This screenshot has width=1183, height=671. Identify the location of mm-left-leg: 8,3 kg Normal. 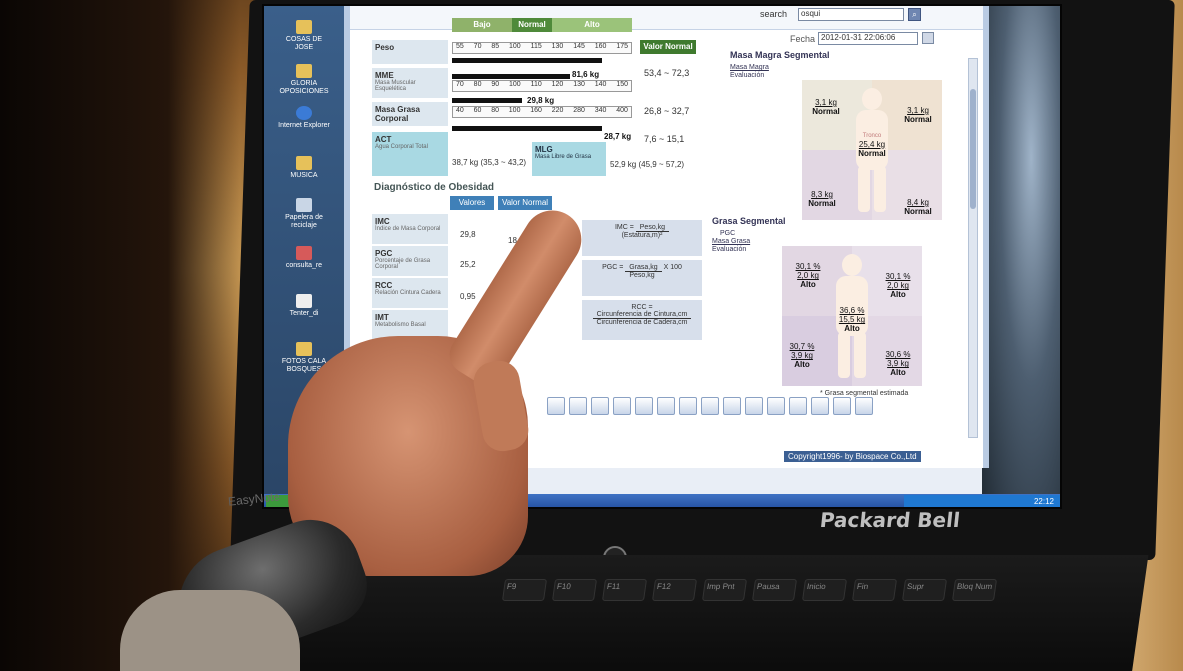
(822, 199).